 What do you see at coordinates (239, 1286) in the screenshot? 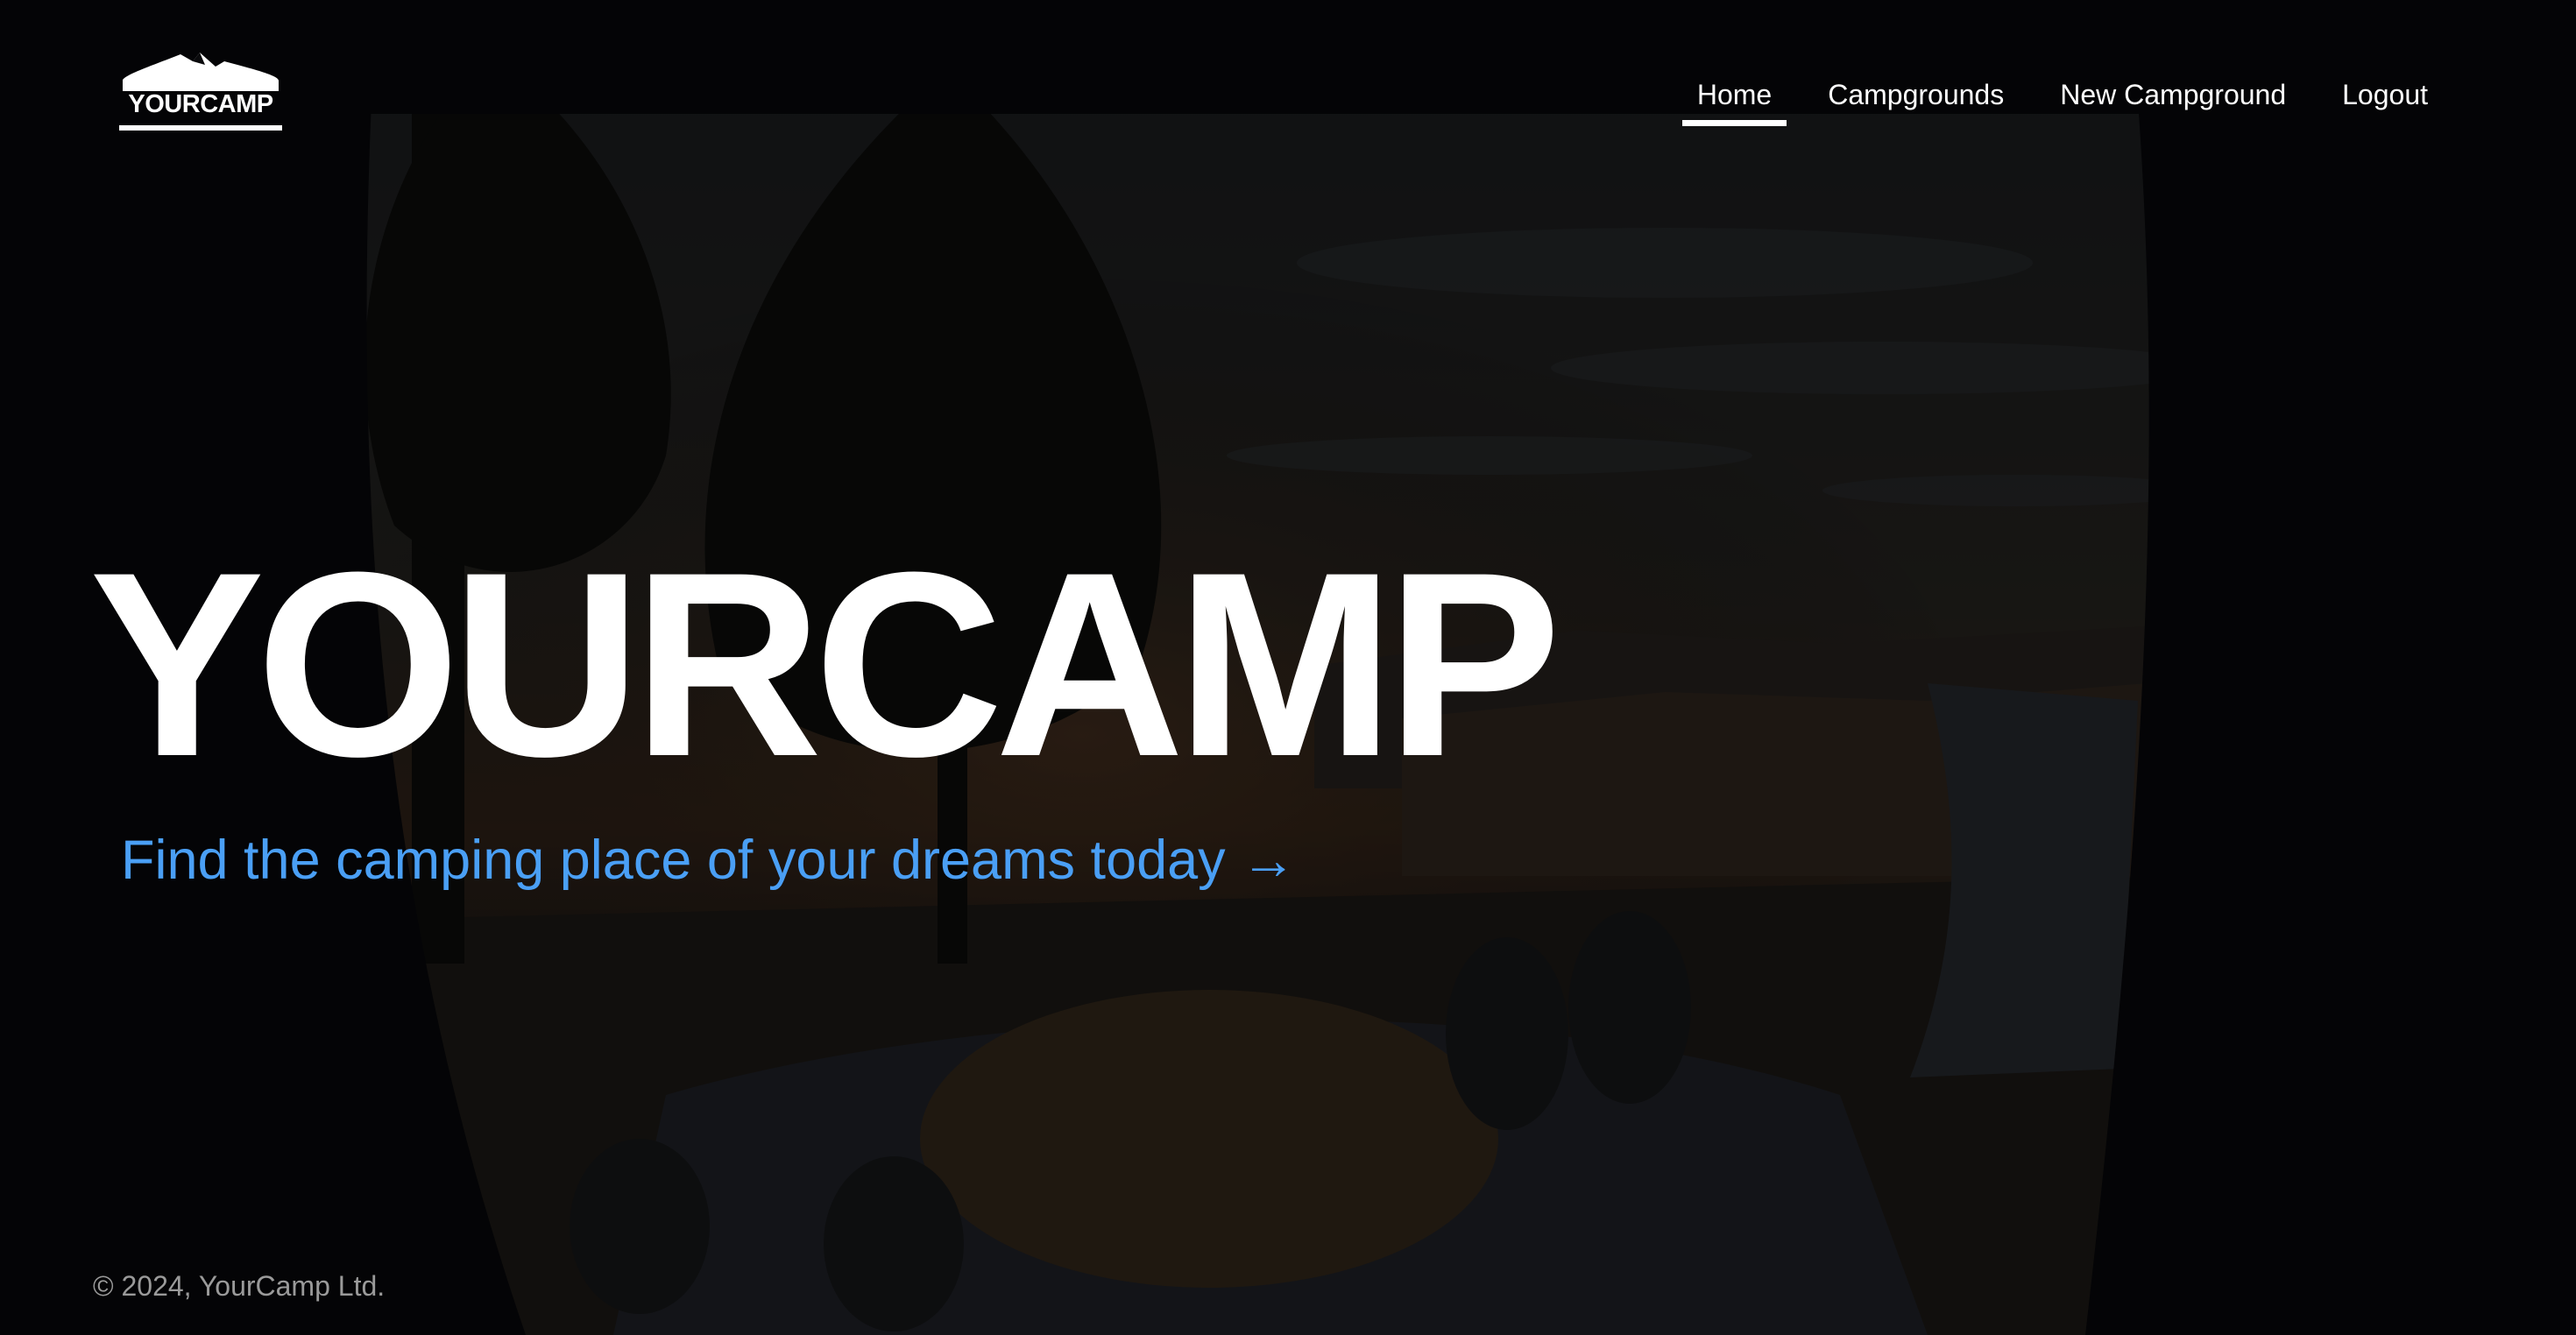
I see `footer-copyright: © 2024, YourCamp Ltd.` at bounding box center [239, 1286].